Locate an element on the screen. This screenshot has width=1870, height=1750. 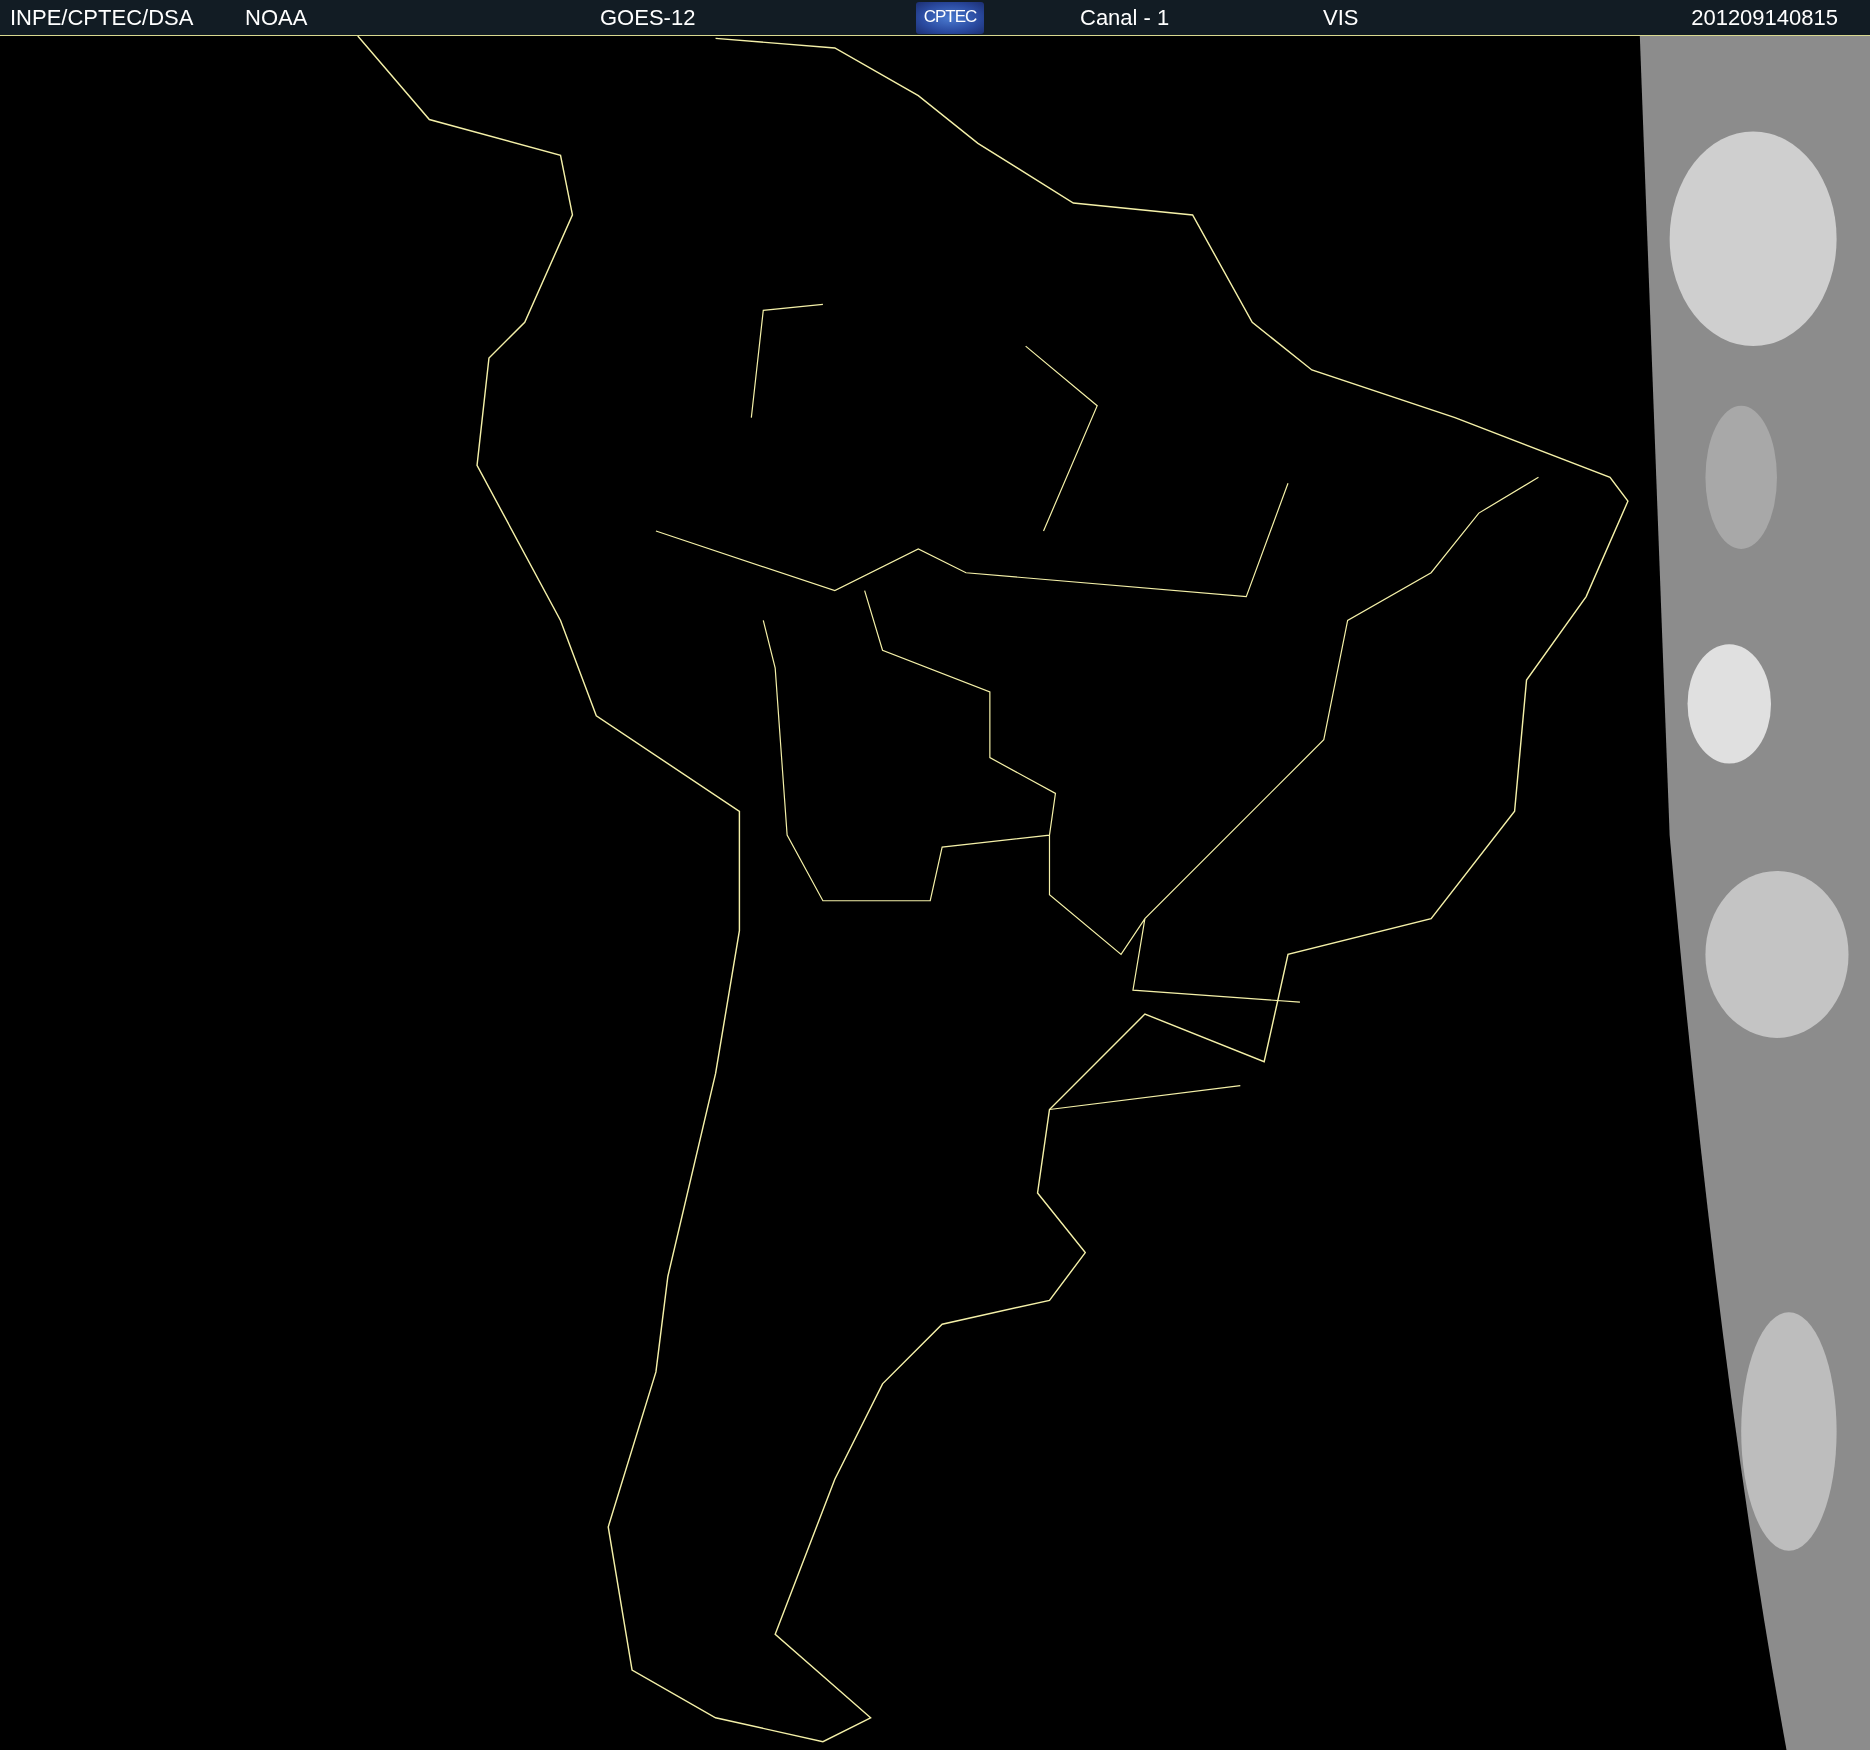
header-label: 201209140815 is located at coordinates (1764, 17).